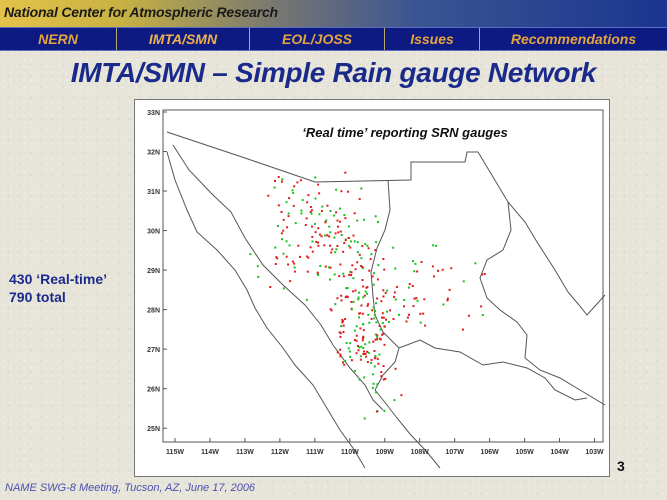  What do you see at coordinates (245, 452) in the screenshot?
I see `lon-label: 113W` at bounding box center [245, 452].